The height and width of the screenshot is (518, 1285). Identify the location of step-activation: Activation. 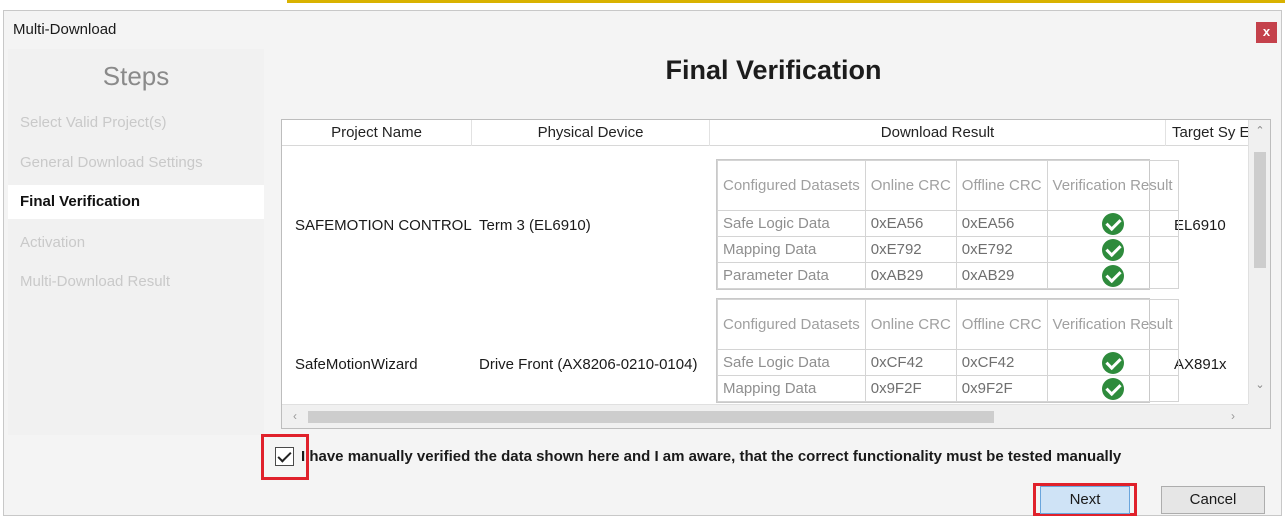
(53, 242).